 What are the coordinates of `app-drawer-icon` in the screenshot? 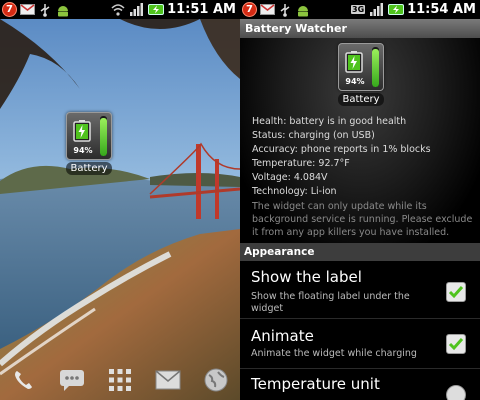 It's located at (120, 380).